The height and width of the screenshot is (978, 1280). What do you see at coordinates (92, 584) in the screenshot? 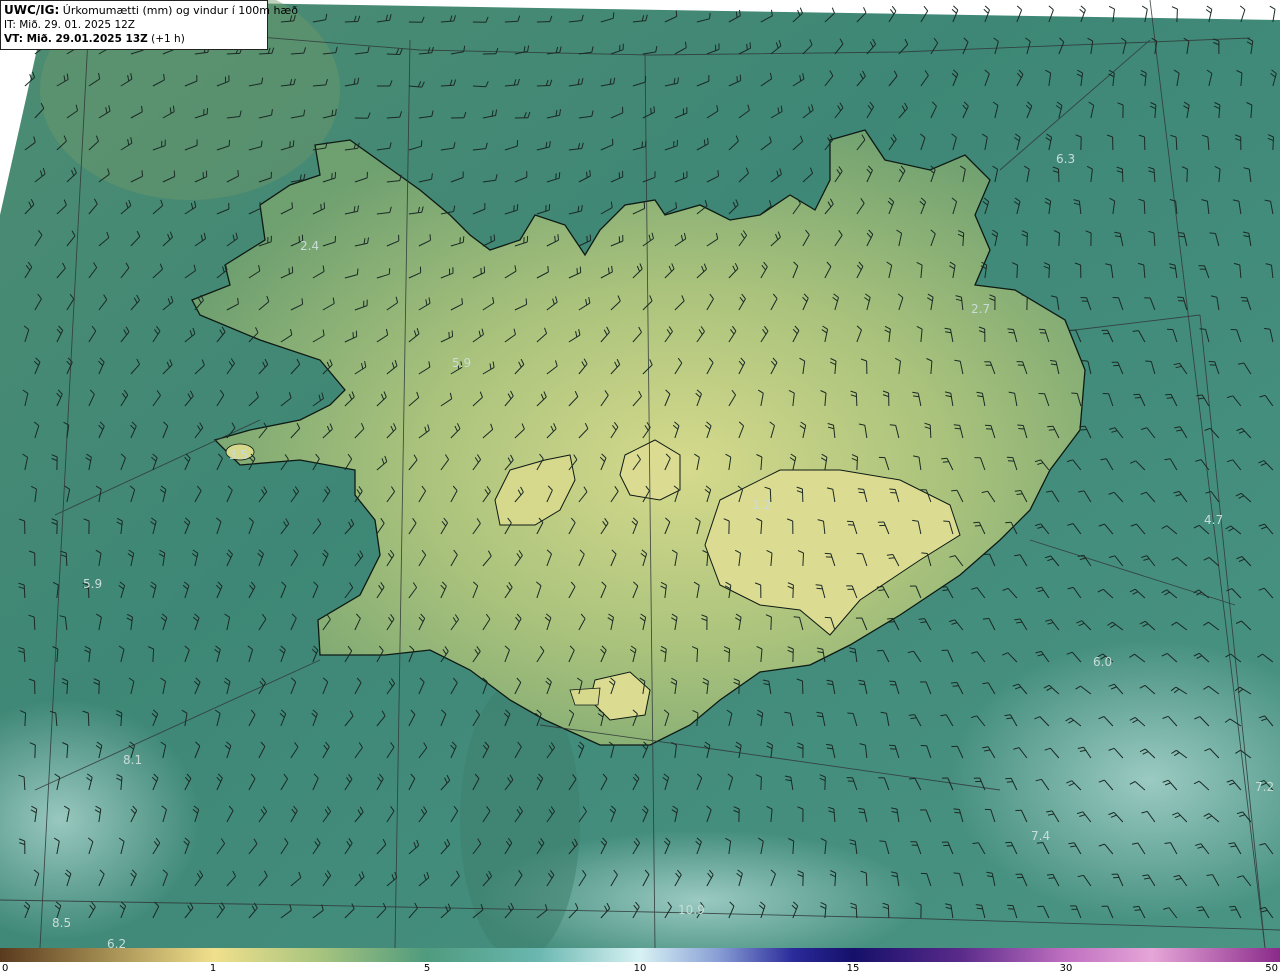
I see `value-label: 5.9` at bounding box center [92, 584].